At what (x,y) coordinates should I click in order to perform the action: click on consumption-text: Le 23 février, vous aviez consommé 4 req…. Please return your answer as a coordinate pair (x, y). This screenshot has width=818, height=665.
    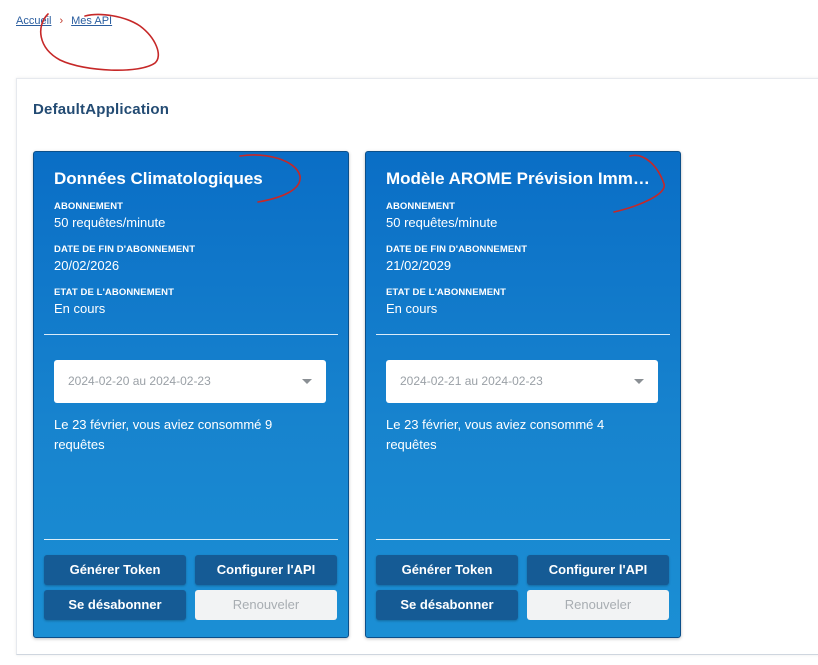
    Looking at the image, I should click on (495, 434).